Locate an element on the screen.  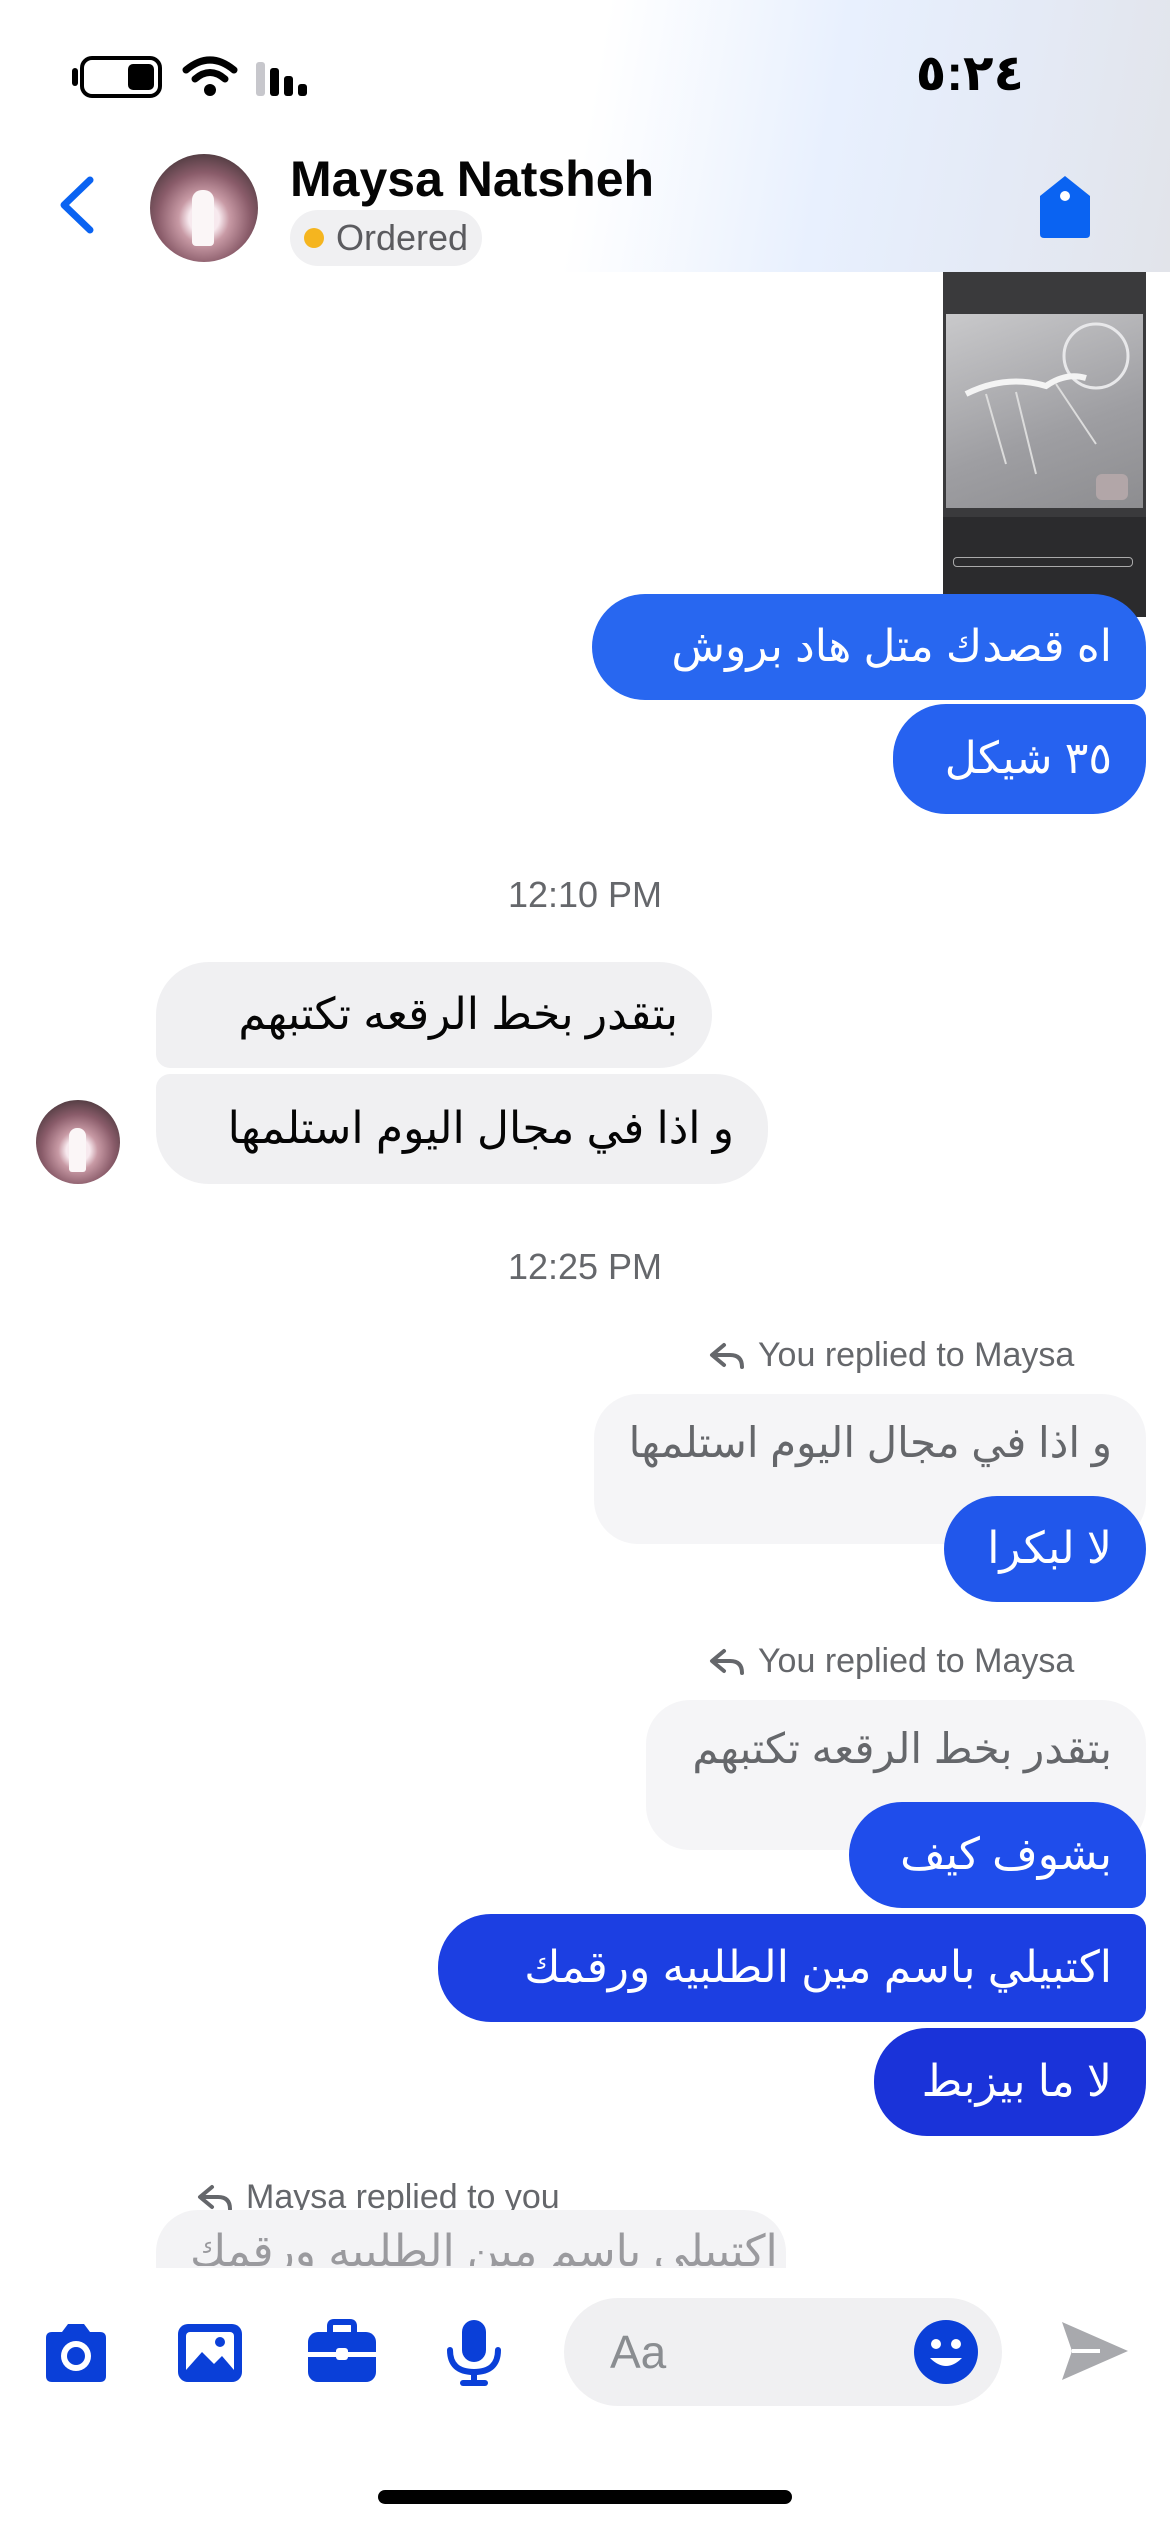
caption-bar is located at coordinates (1043, 562).